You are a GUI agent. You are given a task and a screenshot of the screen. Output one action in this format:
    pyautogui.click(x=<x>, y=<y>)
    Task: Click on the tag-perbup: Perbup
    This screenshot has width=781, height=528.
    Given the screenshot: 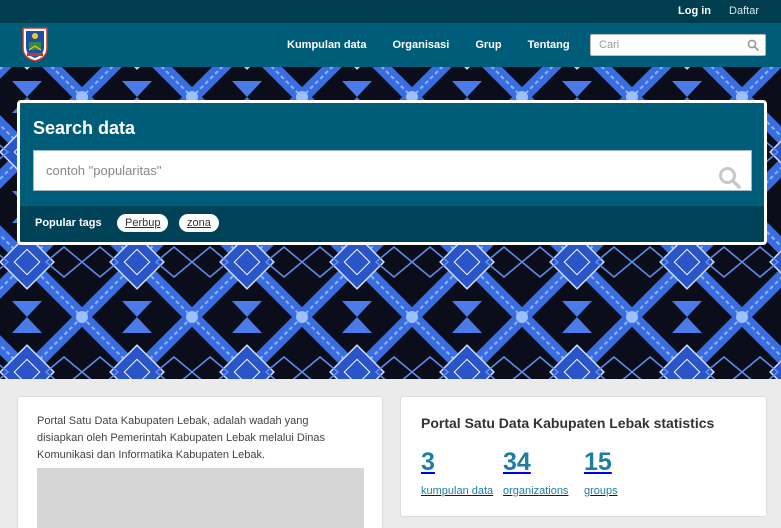 What is the action you would take?
    pyautogui.click(x=143, y=223)
    